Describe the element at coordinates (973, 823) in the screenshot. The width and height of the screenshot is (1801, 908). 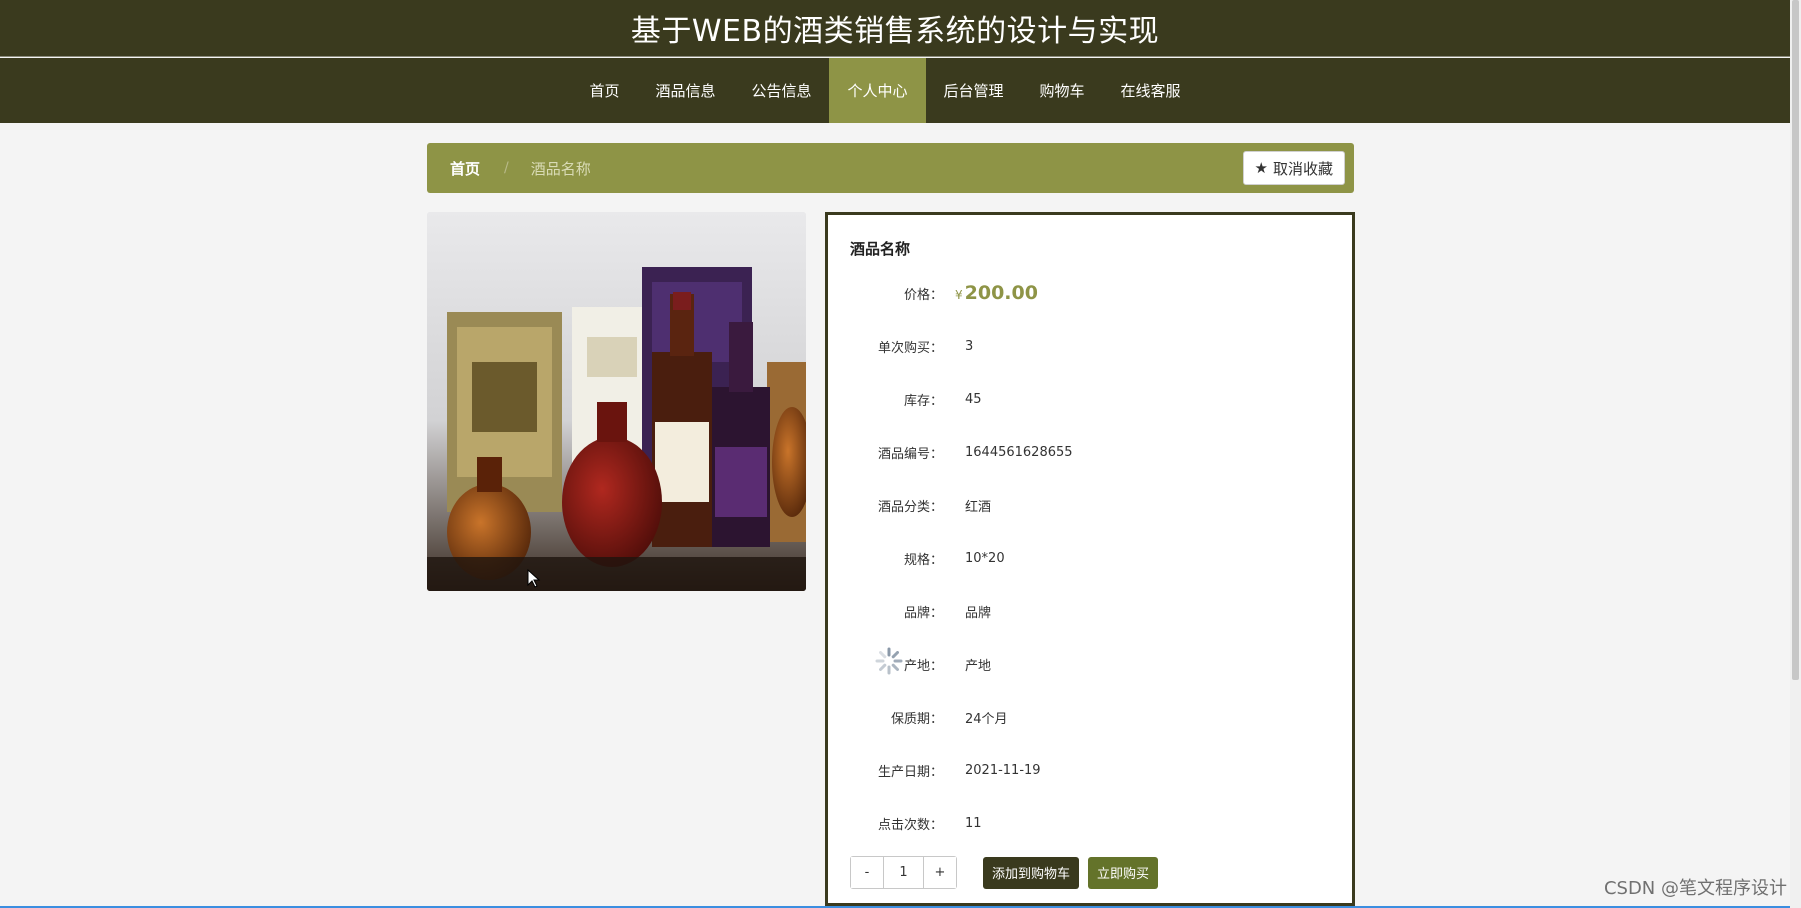
I see `field-value: 11` at that location.